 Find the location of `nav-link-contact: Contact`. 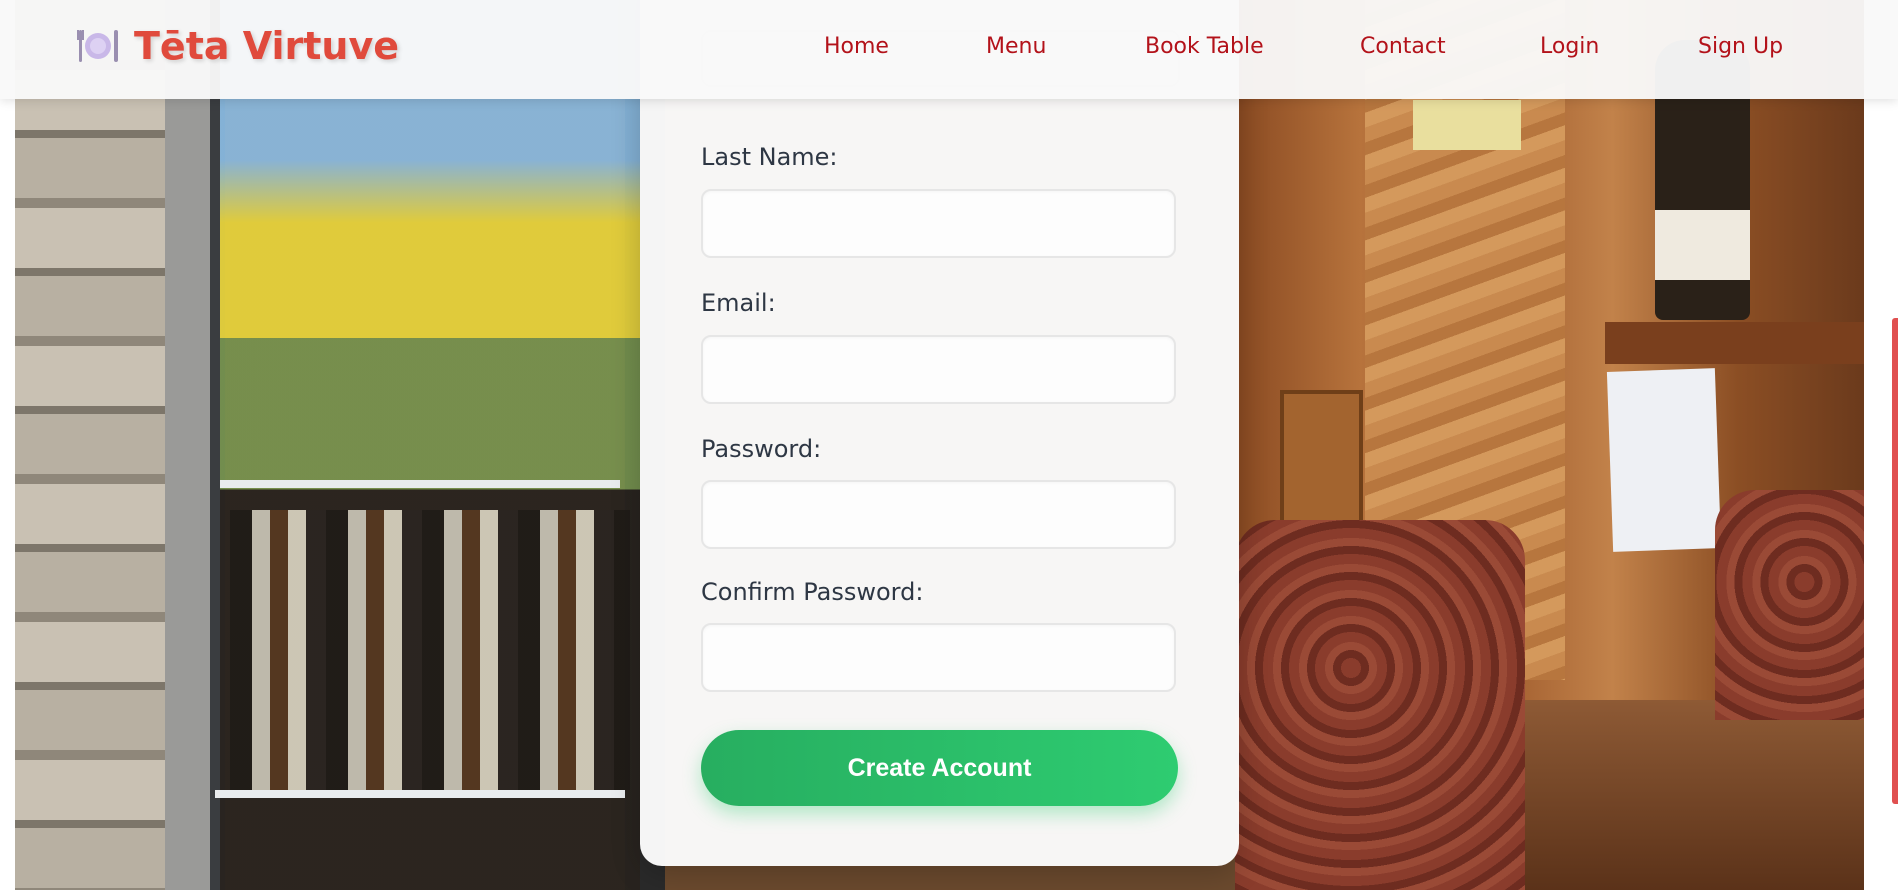

nav-link-contact: Contact is located at coordinates (1403, 46).